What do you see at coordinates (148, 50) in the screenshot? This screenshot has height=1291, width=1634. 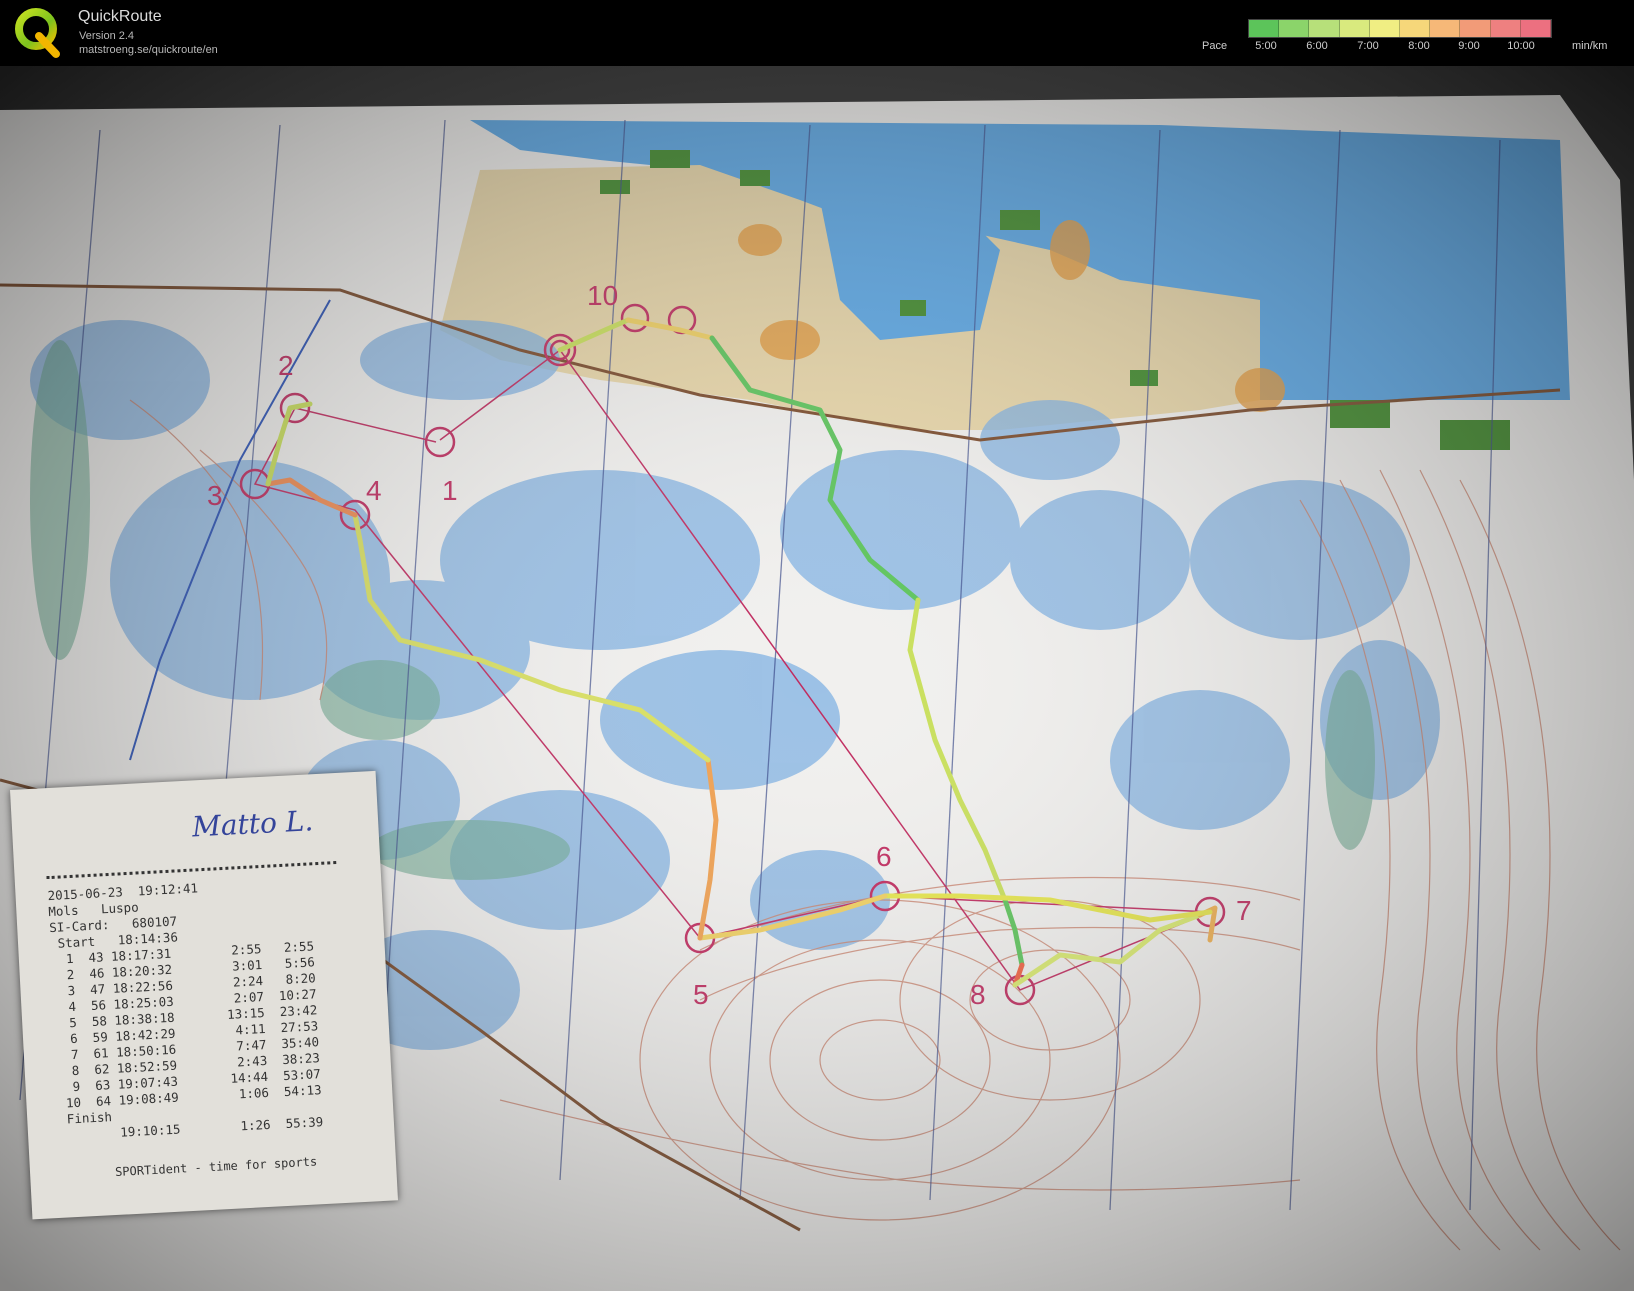 I see `app-url: matstroeng.se/quickroute/en` at bounding box center [148, 50].